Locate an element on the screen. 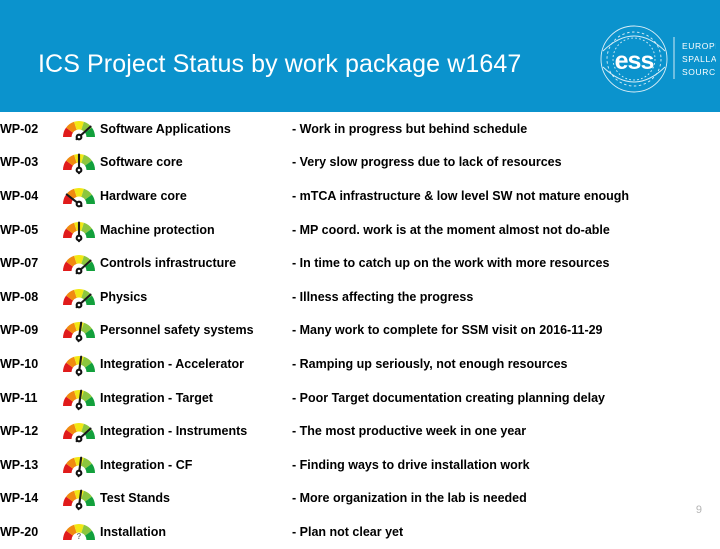 The width and height of the screenshot is (720, 549). wp-code: WP-03 is located at coordinates (19, 162).